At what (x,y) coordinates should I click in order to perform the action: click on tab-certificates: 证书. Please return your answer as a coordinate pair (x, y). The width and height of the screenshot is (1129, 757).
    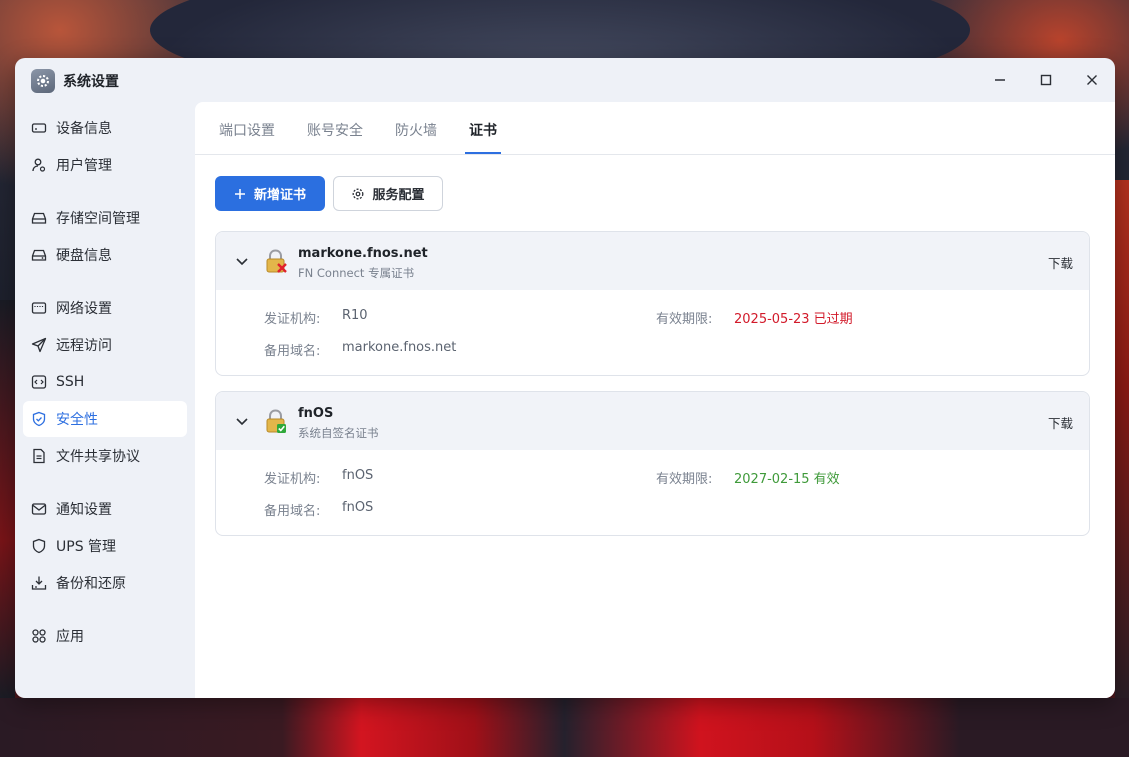
    Looking at the image, I should click on (483, 130).